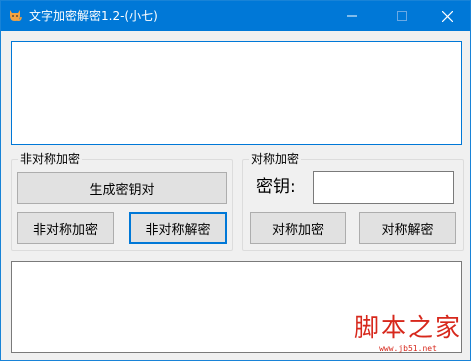 The image size is (471, 361). I want to click on cat-icon, so click(15, 16).